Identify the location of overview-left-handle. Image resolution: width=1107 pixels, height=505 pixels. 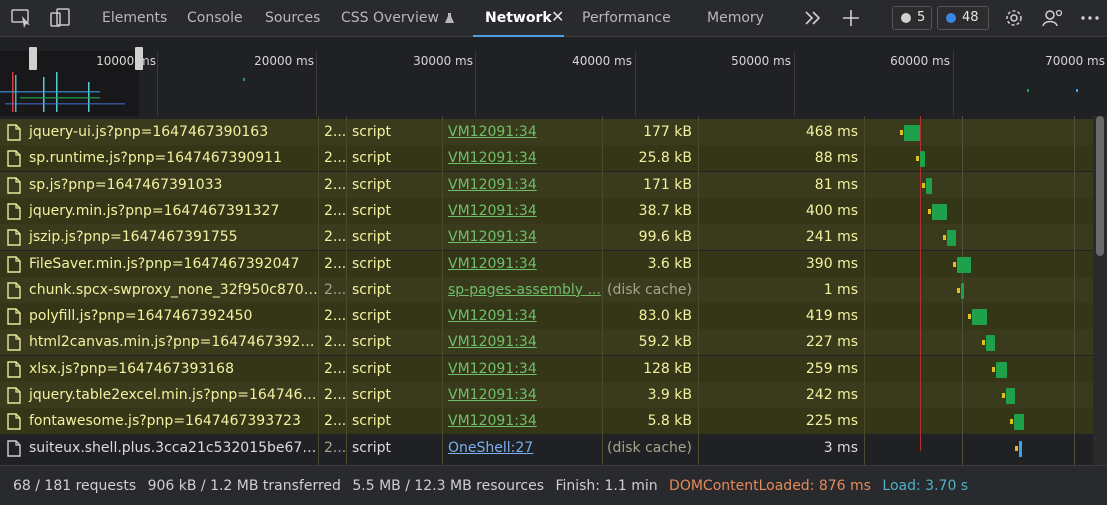
(33, 58).